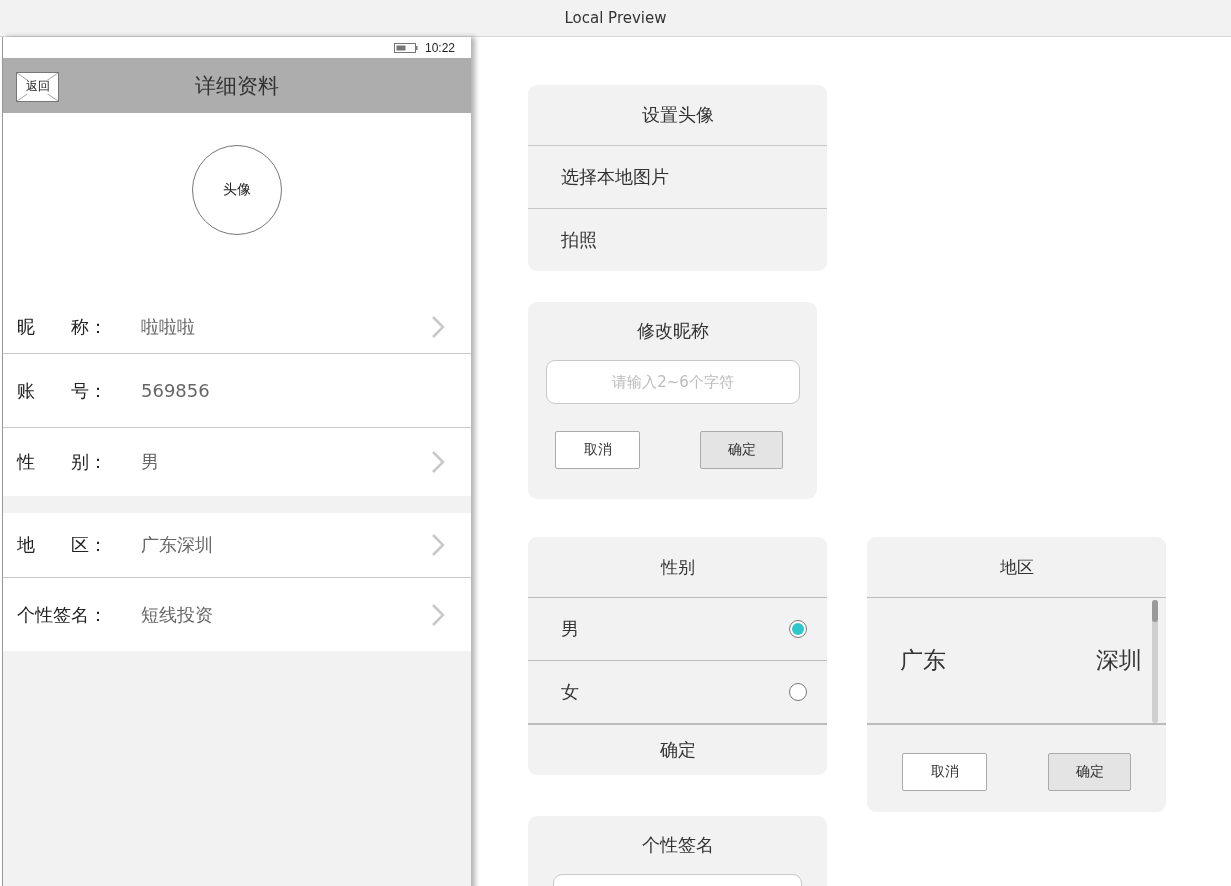 Image resolution: width=1231 pixels, height=886 pixels. Describe the element at coordinates (177, 614) in the screenshot. I see `row-value: 短线投资` at that location.